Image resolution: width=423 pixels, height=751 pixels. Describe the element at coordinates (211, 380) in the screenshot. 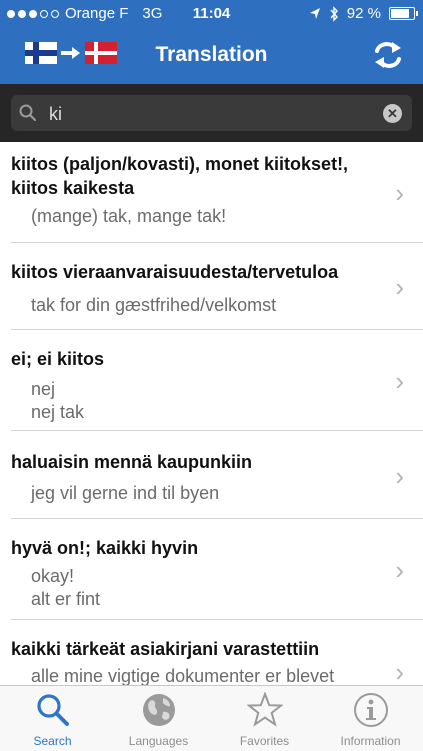

I see `list-item: ei; ei kiitos nej nej tak ›` at that location.